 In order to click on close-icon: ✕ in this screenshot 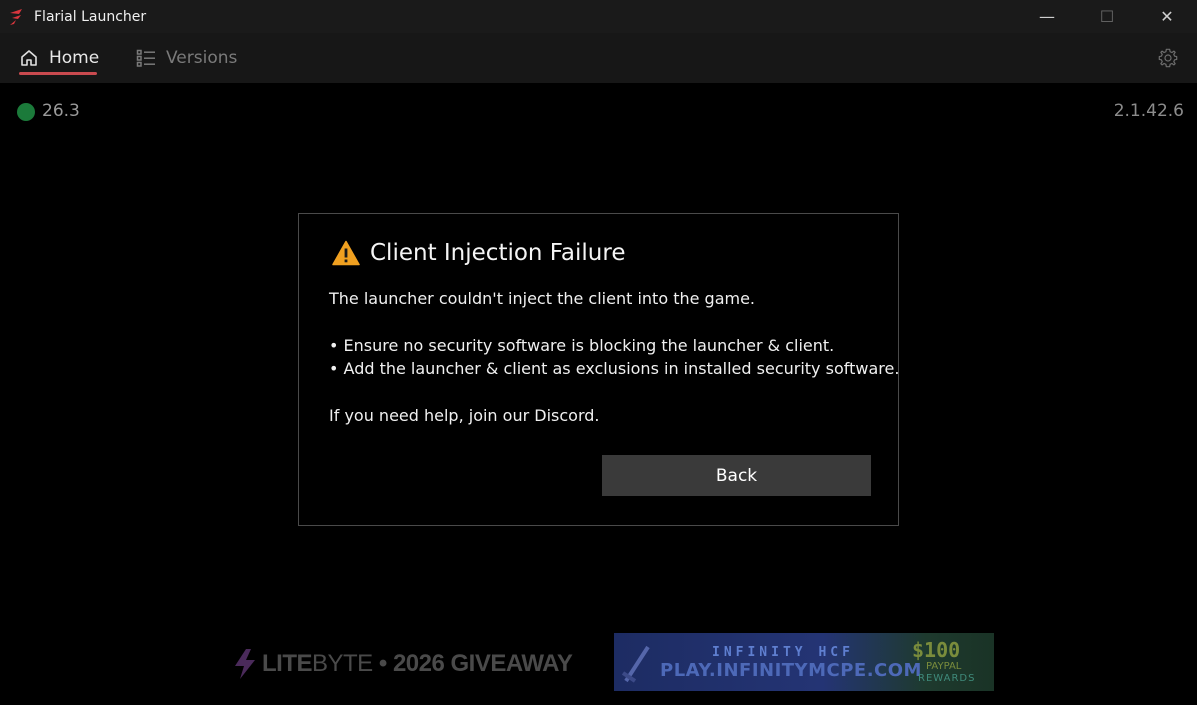, I will do `click(1167, 16)`.